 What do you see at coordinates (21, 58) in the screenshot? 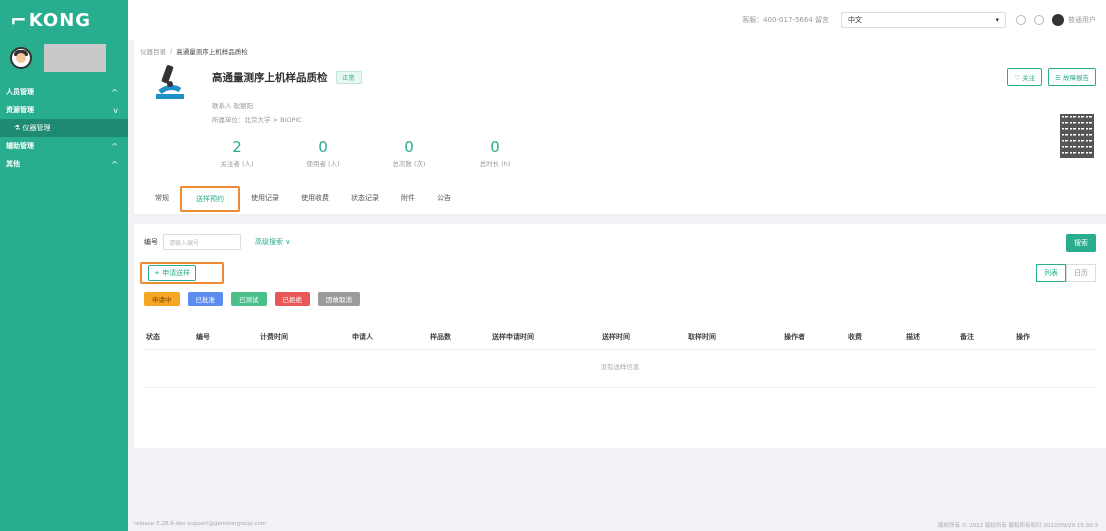
I see `avatar` at bounding box center [21, 58].